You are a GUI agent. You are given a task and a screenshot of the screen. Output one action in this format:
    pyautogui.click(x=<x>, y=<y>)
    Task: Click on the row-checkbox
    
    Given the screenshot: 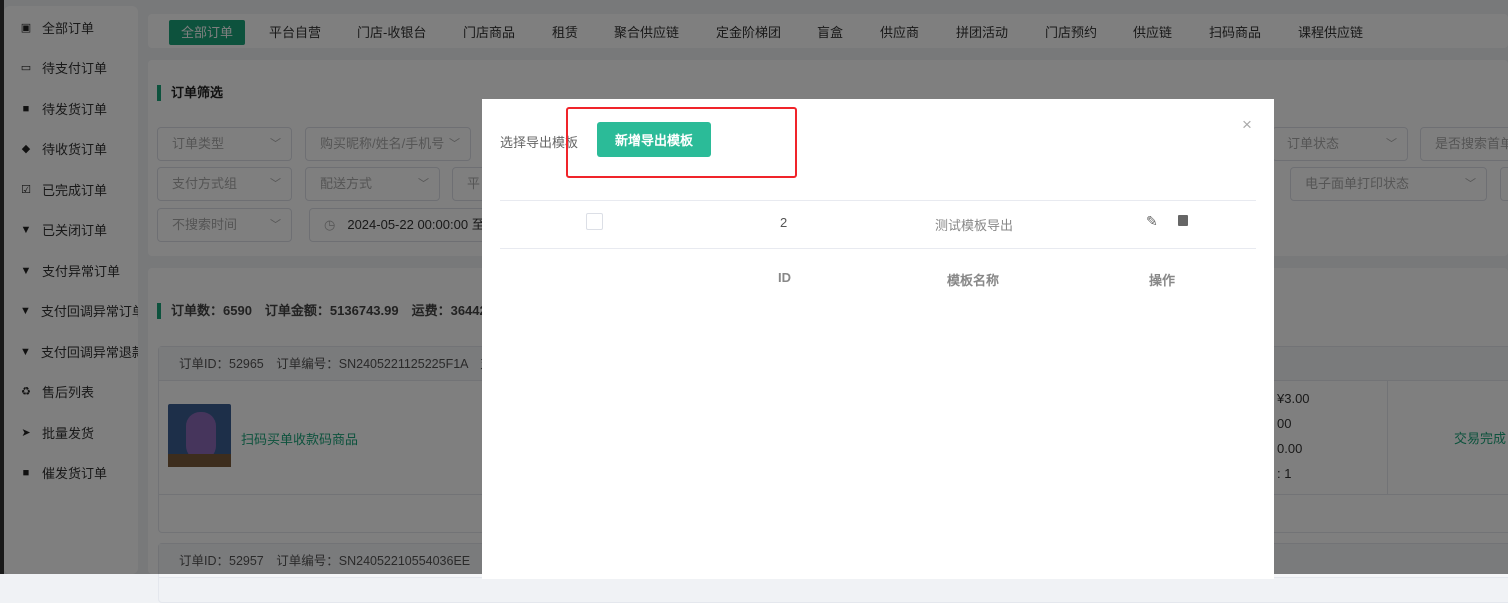 What is the action you would take?
    pyautogui.click(x=594, y=221)
    